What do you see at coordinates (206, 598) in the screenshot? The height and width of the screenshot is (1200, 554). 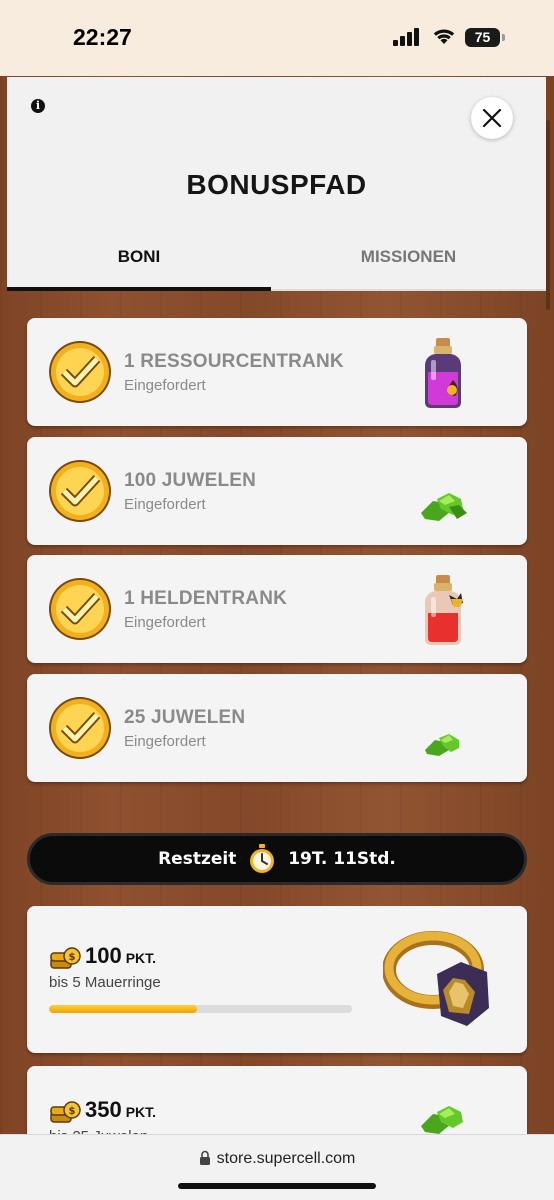 I see `reward-title: 1 HELDENTRANK` at bounding box center [206, 598].